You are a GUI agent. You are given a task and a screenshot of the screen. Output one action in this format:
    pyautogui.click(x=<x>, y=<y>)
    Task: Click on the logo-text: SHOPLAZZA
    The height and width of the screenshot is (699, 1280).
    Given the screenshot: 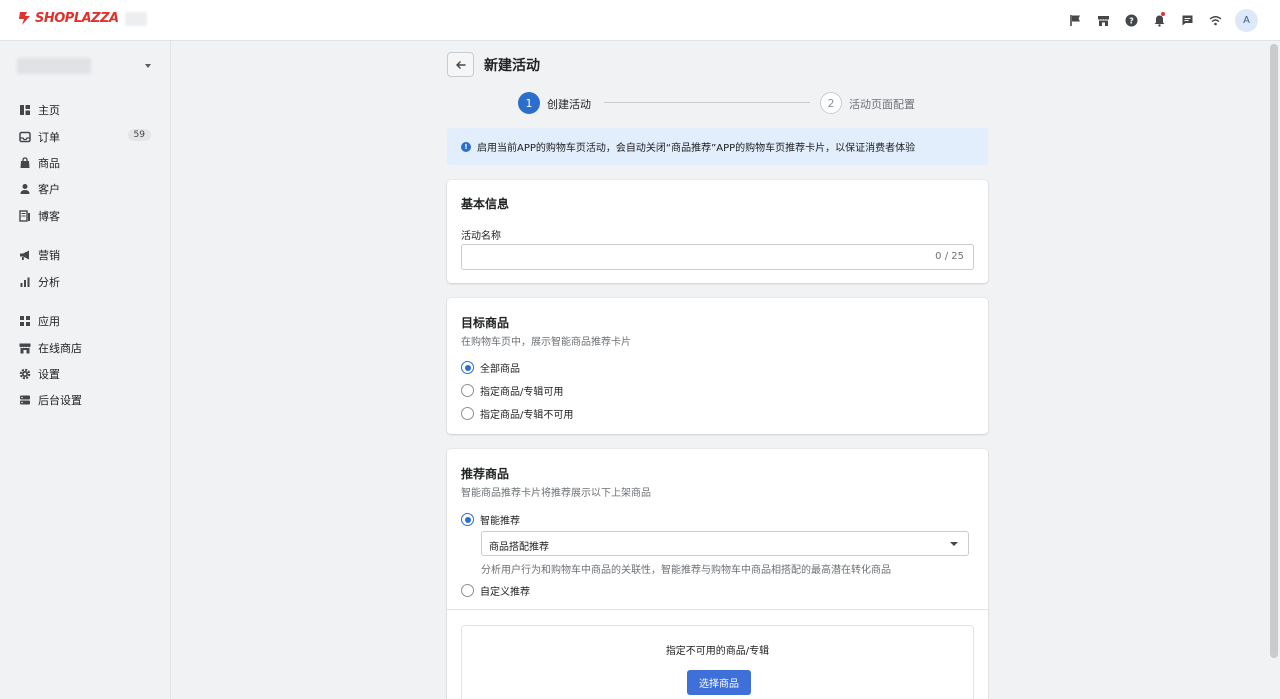 What is the action you would take?
    pyautogui.click(x=77, y=18)
    